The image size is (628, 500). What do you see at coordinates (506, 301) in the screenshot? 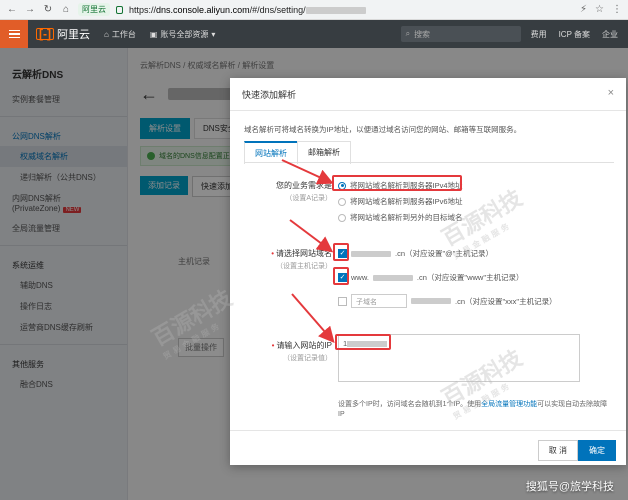
I see `domain-sub-suffix: .cn（对应设置"xxx"主机记录）` at bounding box center [506, 301].